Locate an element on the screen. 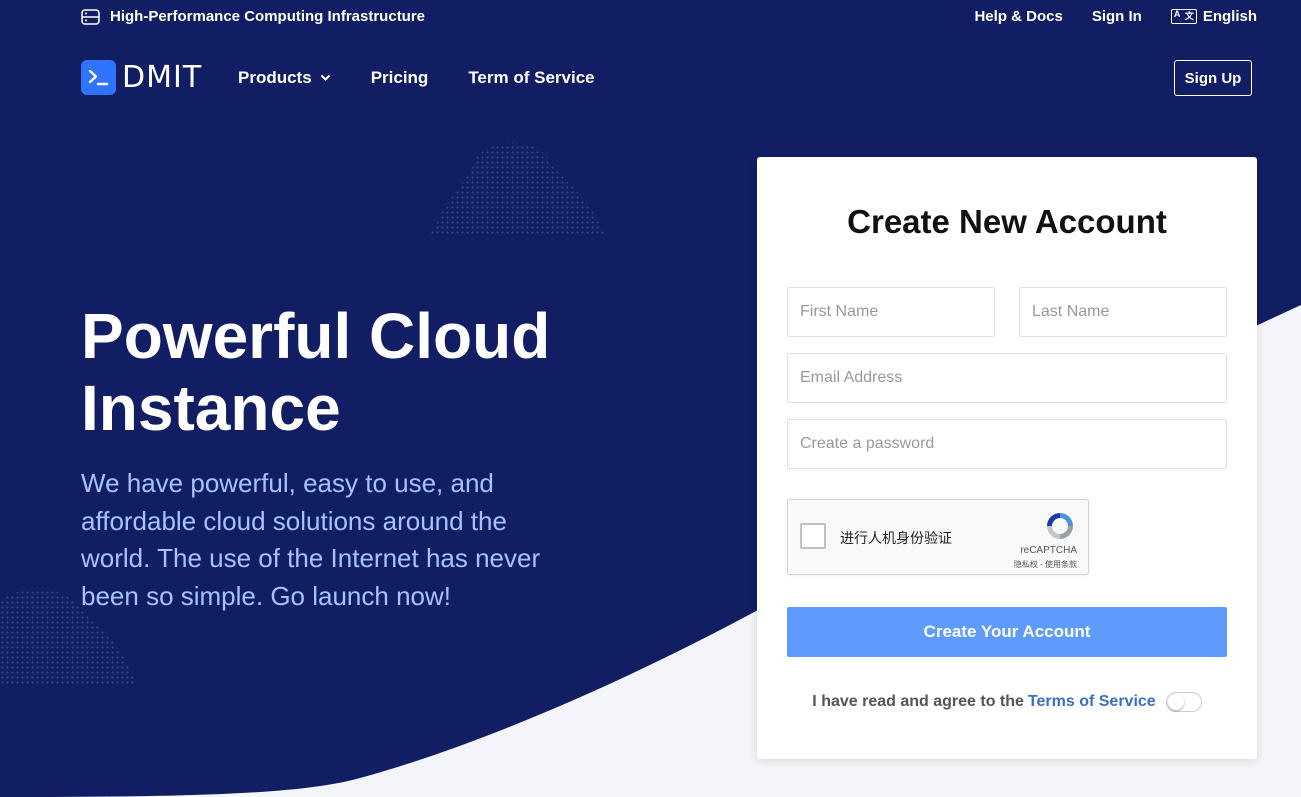  logo: DMIT is located at coordinates (141, 77).